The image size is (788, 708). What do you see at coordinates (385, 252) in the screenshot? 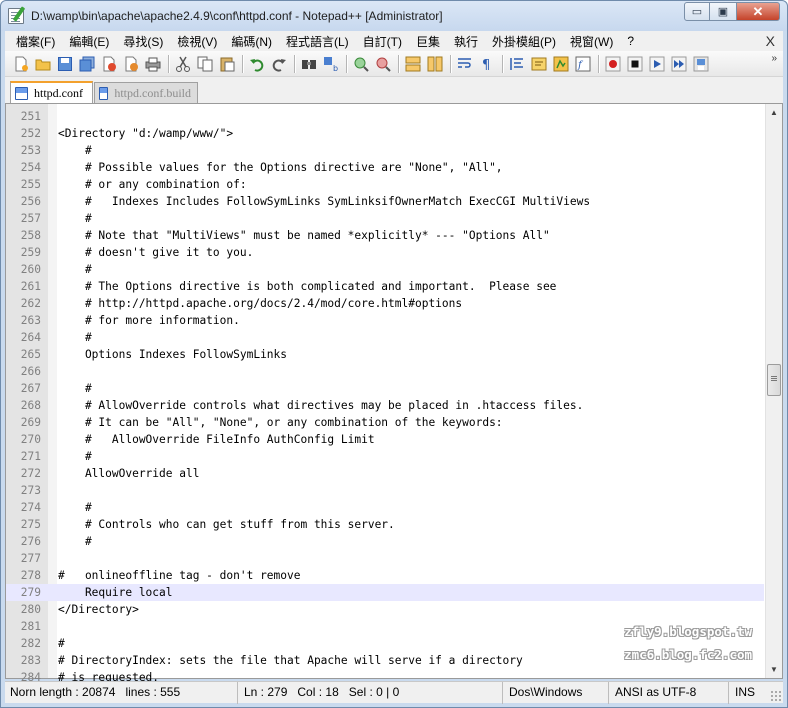
I see `code-line: 259 # doesn't give it to you.` at bounding box center [385, 252].